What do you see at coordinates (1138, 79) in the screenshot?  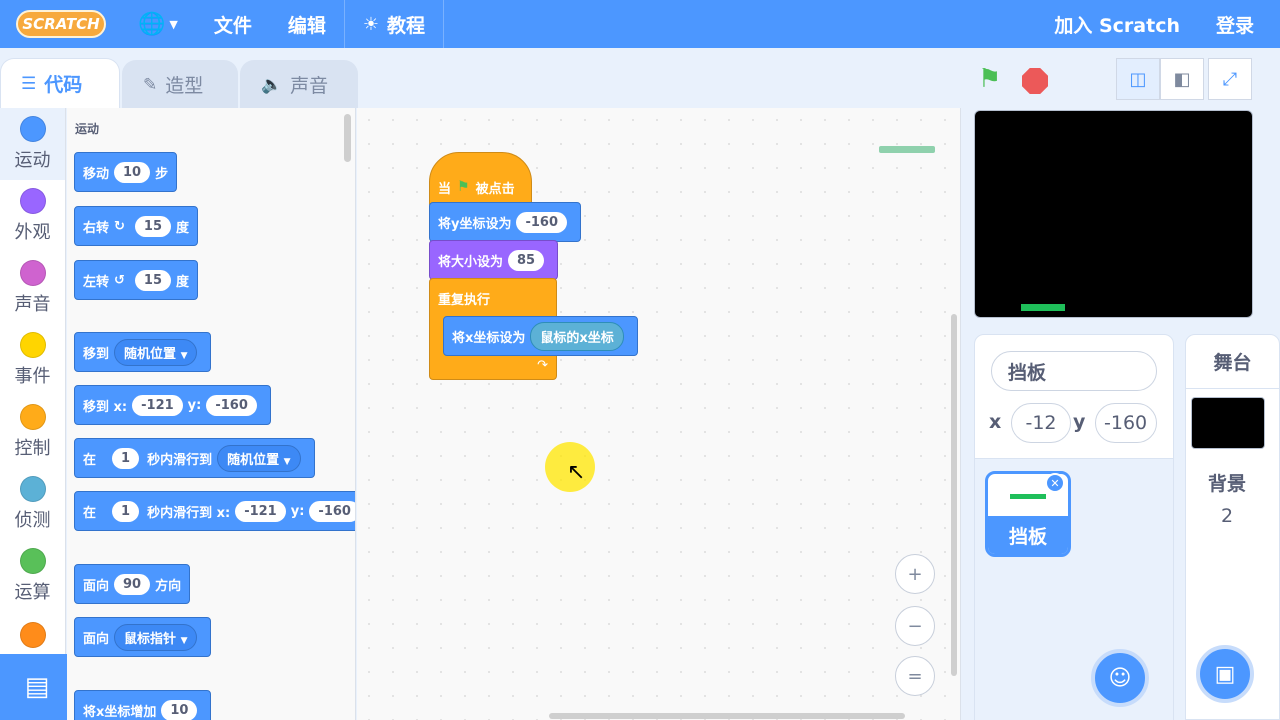 I see `small-stage-button: ◫` at bounding box center [1138, 79].